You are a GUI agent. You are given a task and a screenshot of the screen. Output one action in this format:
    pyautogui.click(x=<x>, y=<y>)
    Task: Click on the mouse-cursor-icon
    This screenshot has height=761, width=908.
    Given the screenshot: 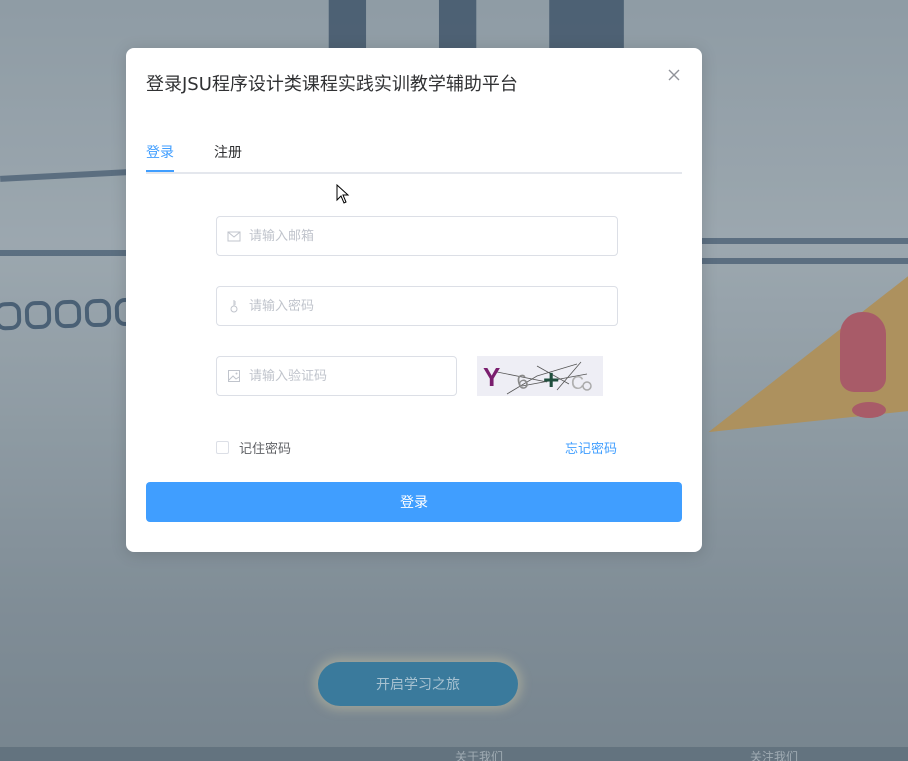 What is the action you would take?
    pyautogui.click(x=343, y=194)
    